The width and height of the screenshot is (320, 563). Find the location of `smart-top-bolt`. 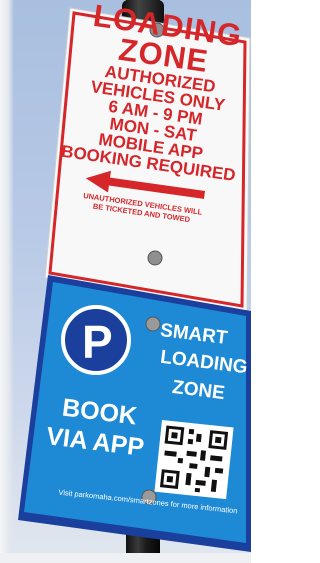

smart-top-bolt is located at coordinates (153, 324).